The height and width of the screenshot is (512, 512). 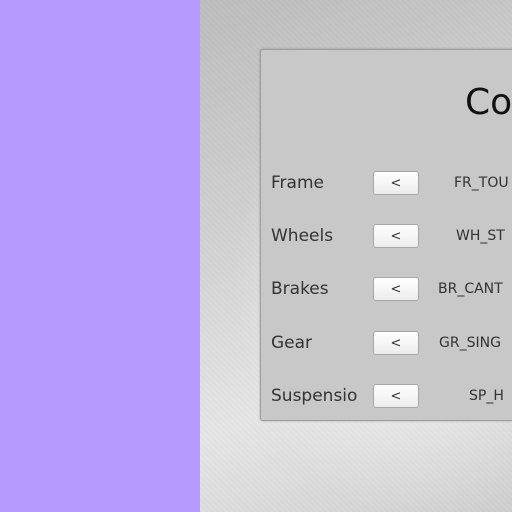 I want to click on suspension-value: SP_H, so click(x=486, y=396).